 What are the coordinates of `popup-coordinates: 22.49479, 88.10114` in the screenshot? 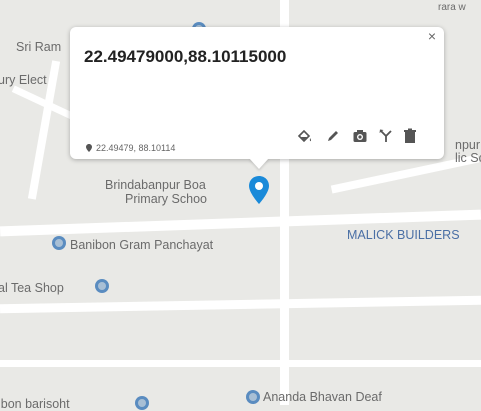 It's located at (130, 148).